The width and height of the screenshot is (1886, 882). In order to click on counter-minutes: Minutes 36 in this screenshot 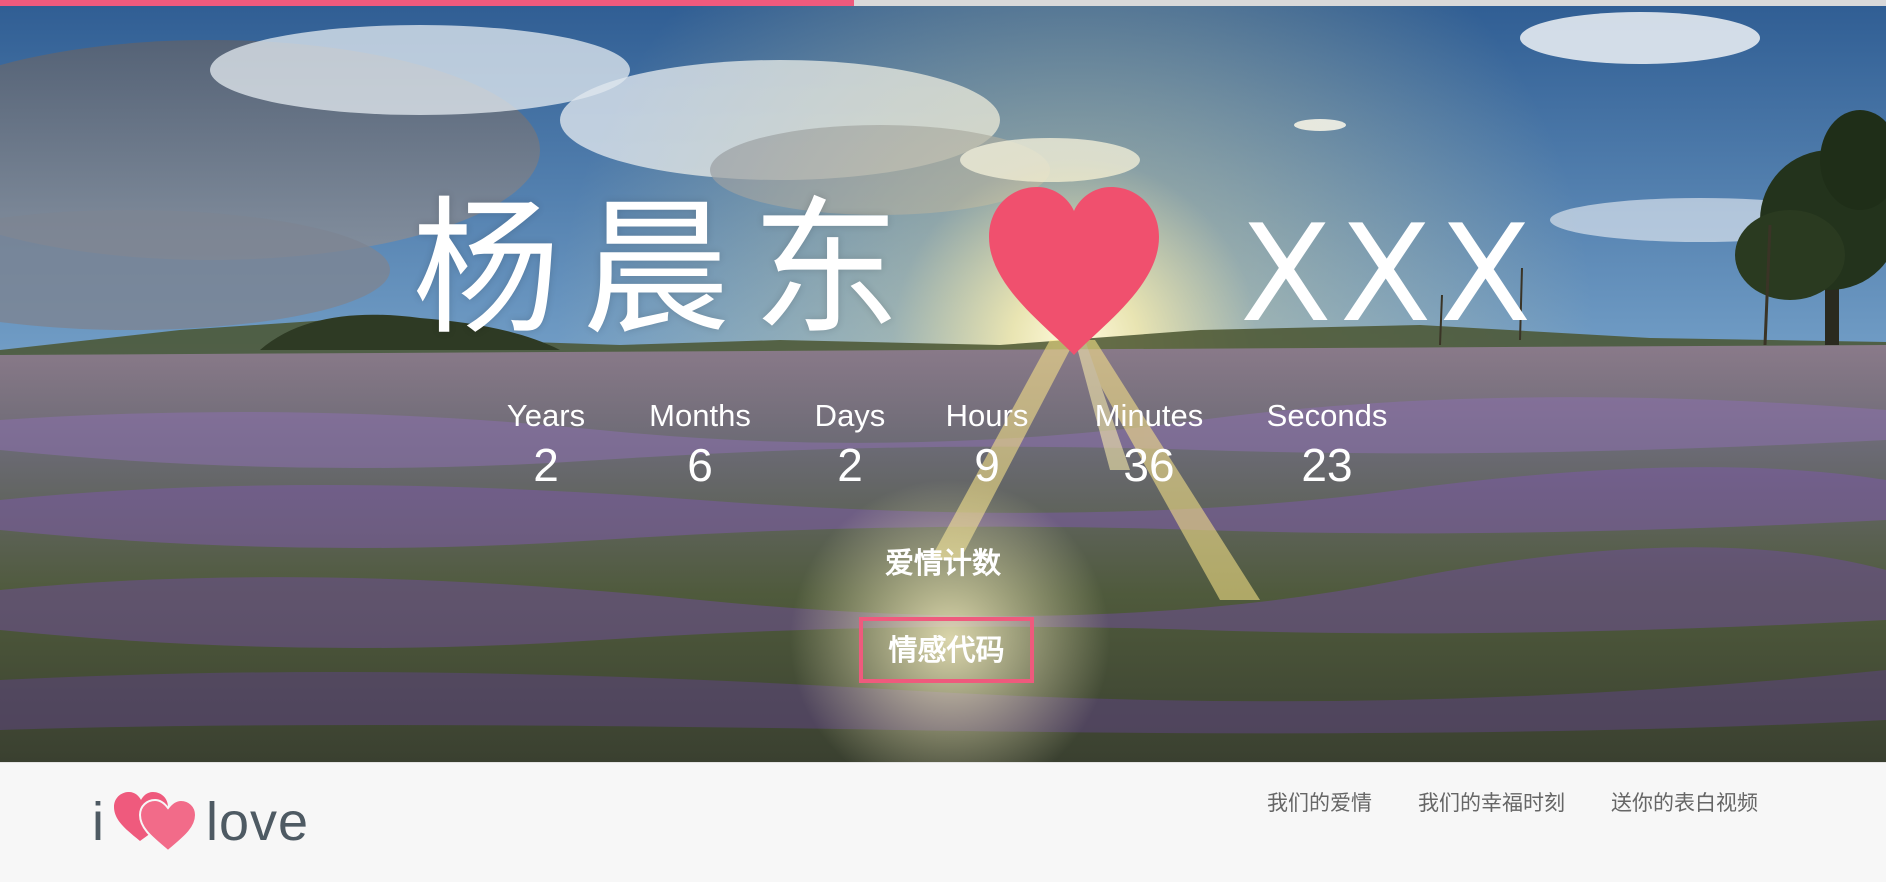, I will do `click(1149, 444)`.